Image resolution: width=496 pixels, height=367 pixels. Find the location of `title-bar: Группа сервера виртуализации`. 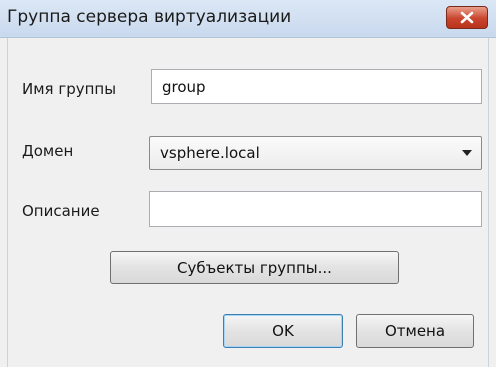

title-bar: Группа сервера виртуализации is located at coordinates (248, 19).